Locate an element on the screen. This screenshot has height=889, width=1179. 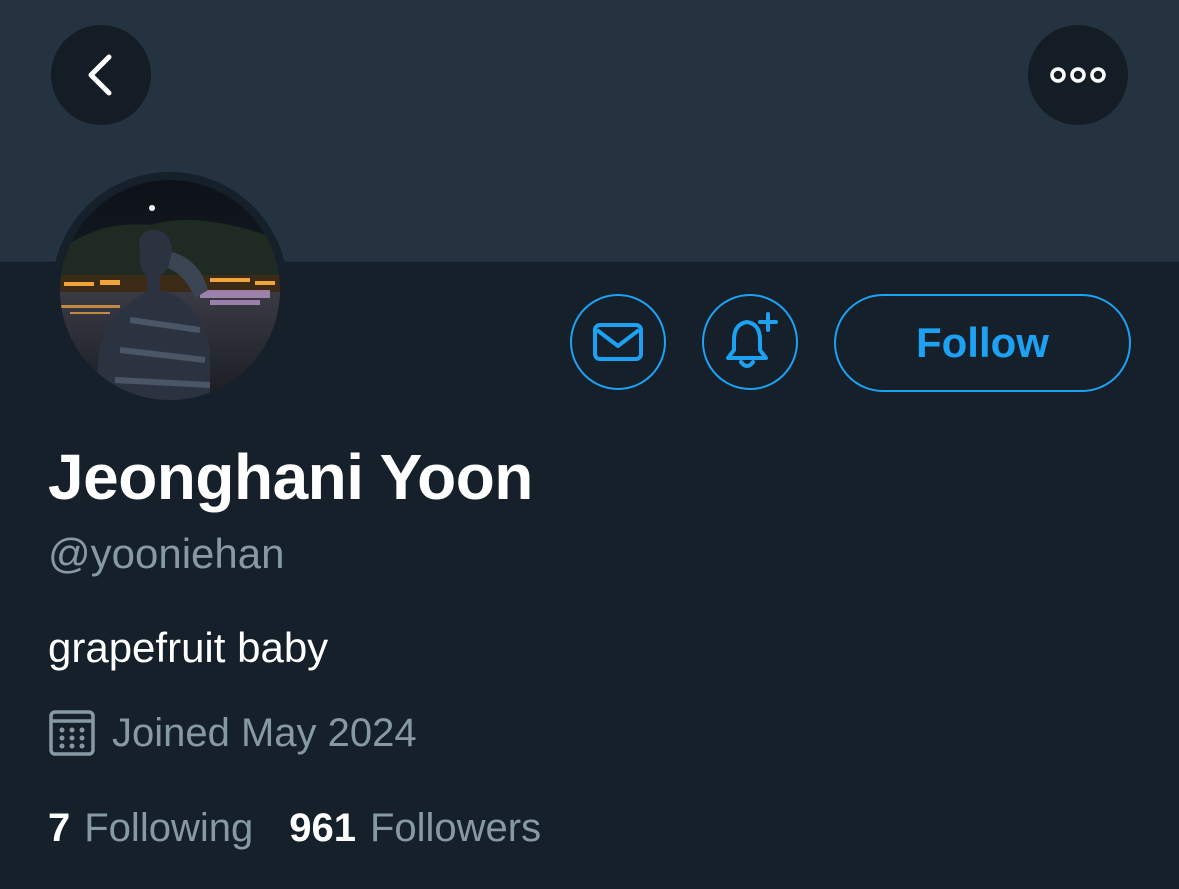
message-button is located at coordinates (618, 342).